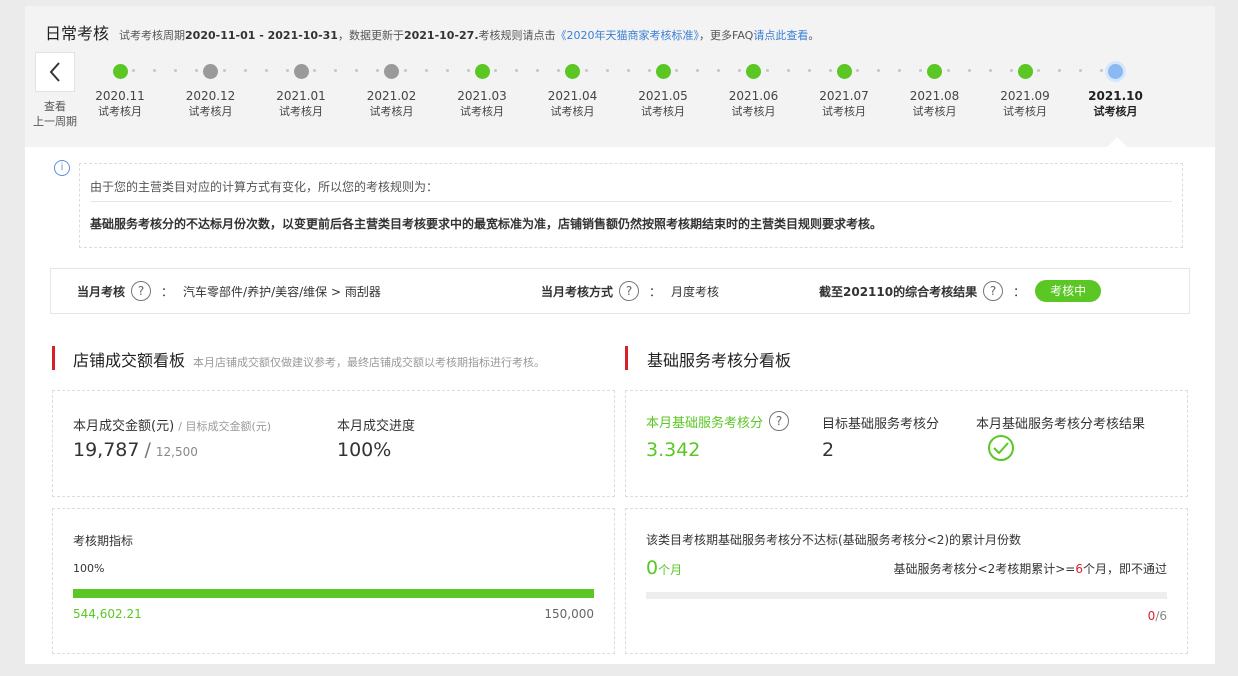 The width and height of the screenshot is (1238, 676). What do you see at coordinates (1117, 142) in the screenshot?
I see `current-month-caret` at bounding box center [1117, 142].